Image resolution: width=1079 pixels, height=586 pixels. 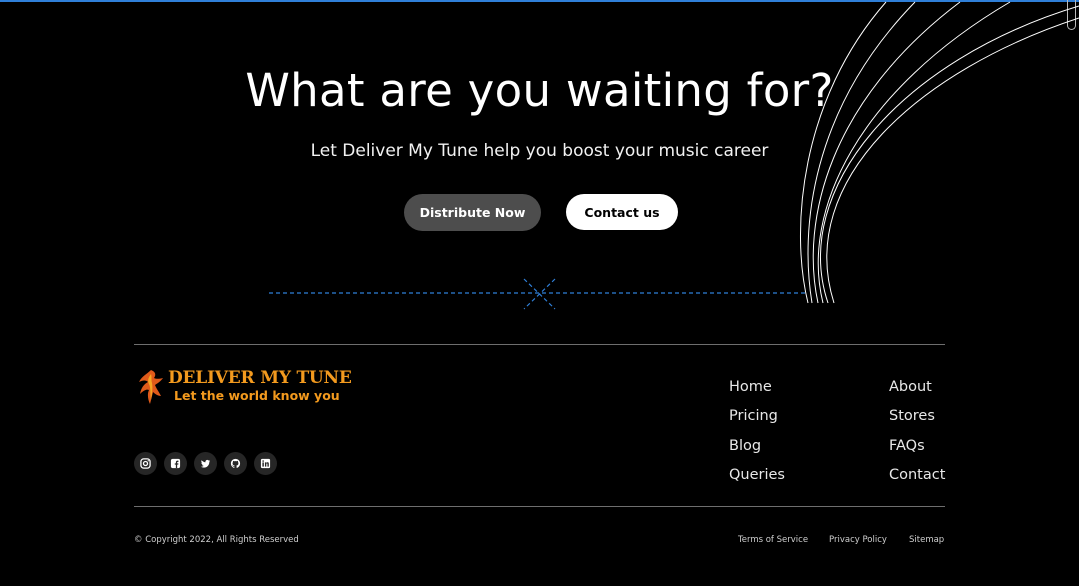 I want to click on brand-name: DELIVER MY TUNE, so click(x=260, y=378).